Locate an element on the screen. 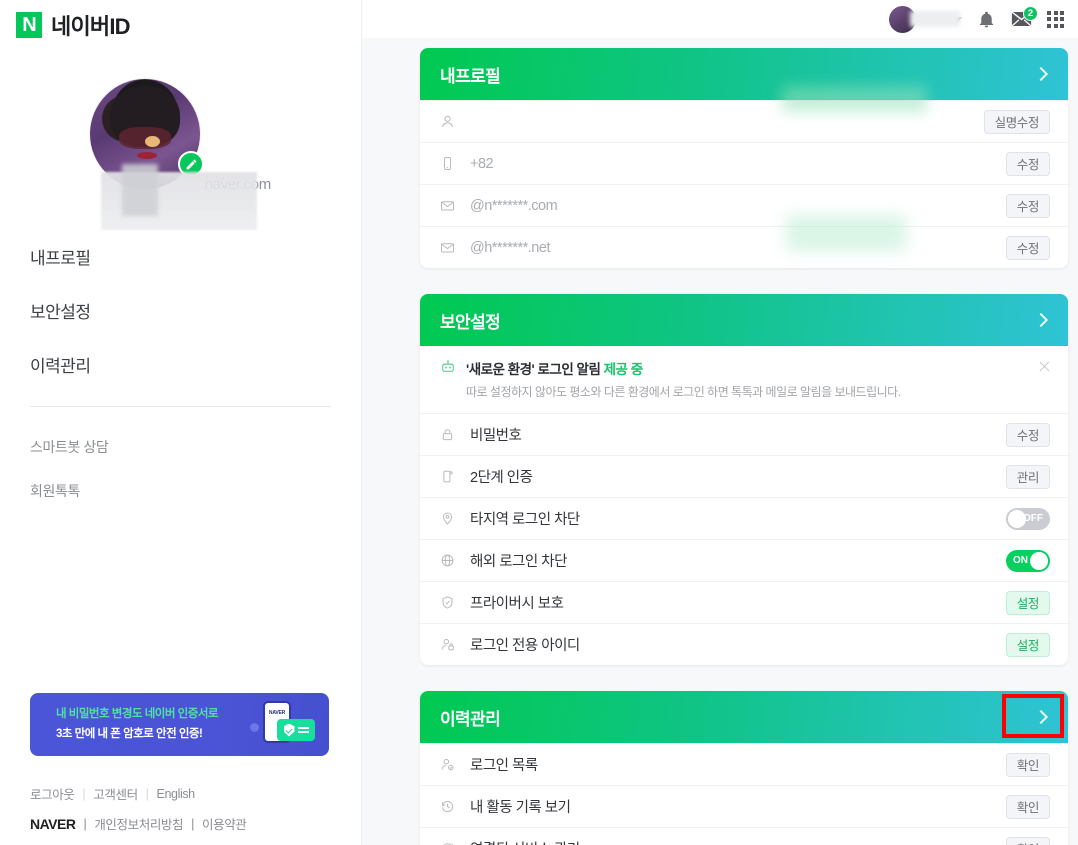  edit-phone-button: 수정 is located at coordinates (1027, 163).